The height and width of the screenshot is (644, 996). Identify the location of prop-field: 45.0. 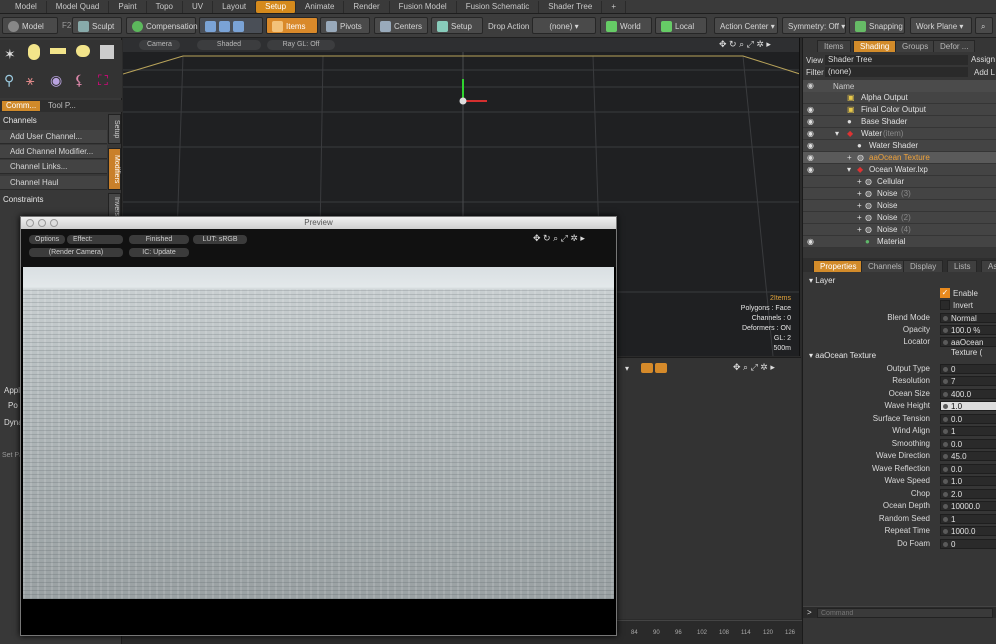
(968, 456).